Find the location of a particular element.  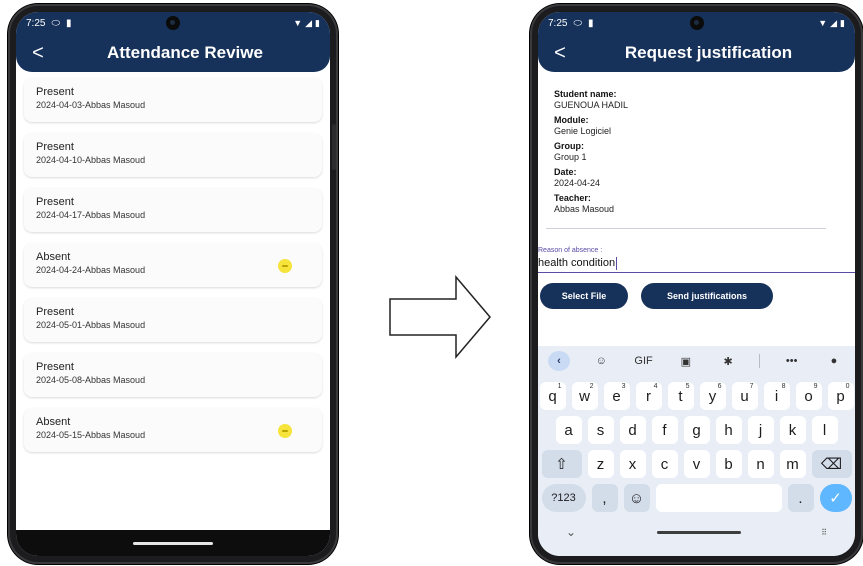

key-u: u7 is located at coordinates (744, 396).